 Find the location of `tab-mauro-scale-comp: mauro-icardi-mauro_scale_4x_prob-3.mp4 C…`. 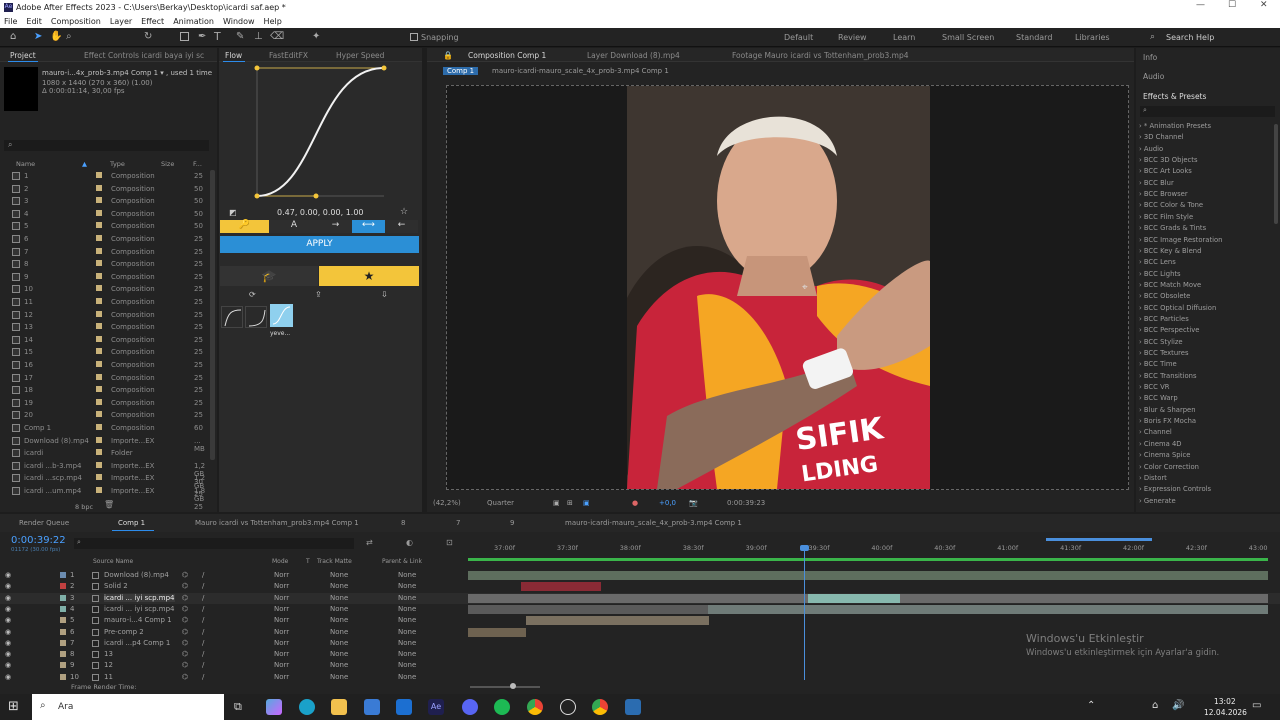

tab-mauro-scale-comp: mauro-icardi-mauro_scale_4x_prob-3.mp4 C… is located at coordinates (653, 523).